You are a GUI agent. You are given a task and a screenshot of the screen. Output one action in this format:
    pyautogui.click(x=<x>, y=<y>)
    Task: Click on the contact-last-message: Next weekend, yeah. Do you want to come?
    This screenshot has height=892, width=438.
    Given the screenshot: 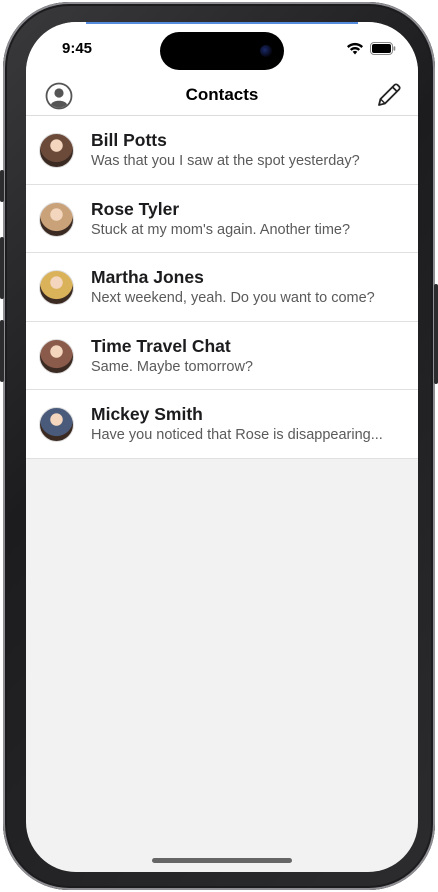 What is the action you would take?
    pyautogui.click(x=233, y=298)
    